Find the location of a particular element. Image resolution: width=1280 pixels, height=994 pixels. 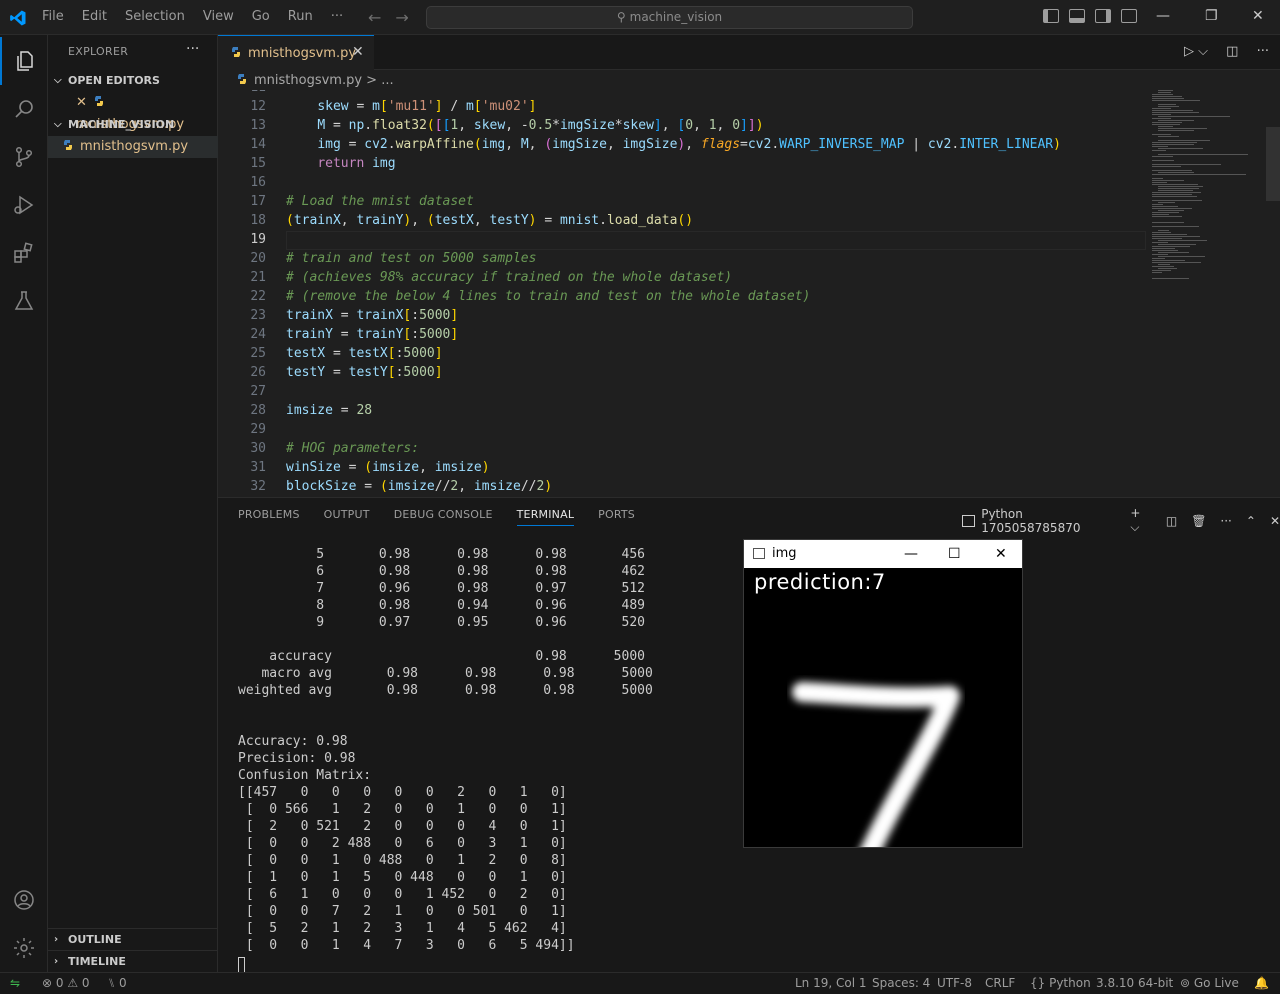

menu-view: View is located at coordinates (218, 16).